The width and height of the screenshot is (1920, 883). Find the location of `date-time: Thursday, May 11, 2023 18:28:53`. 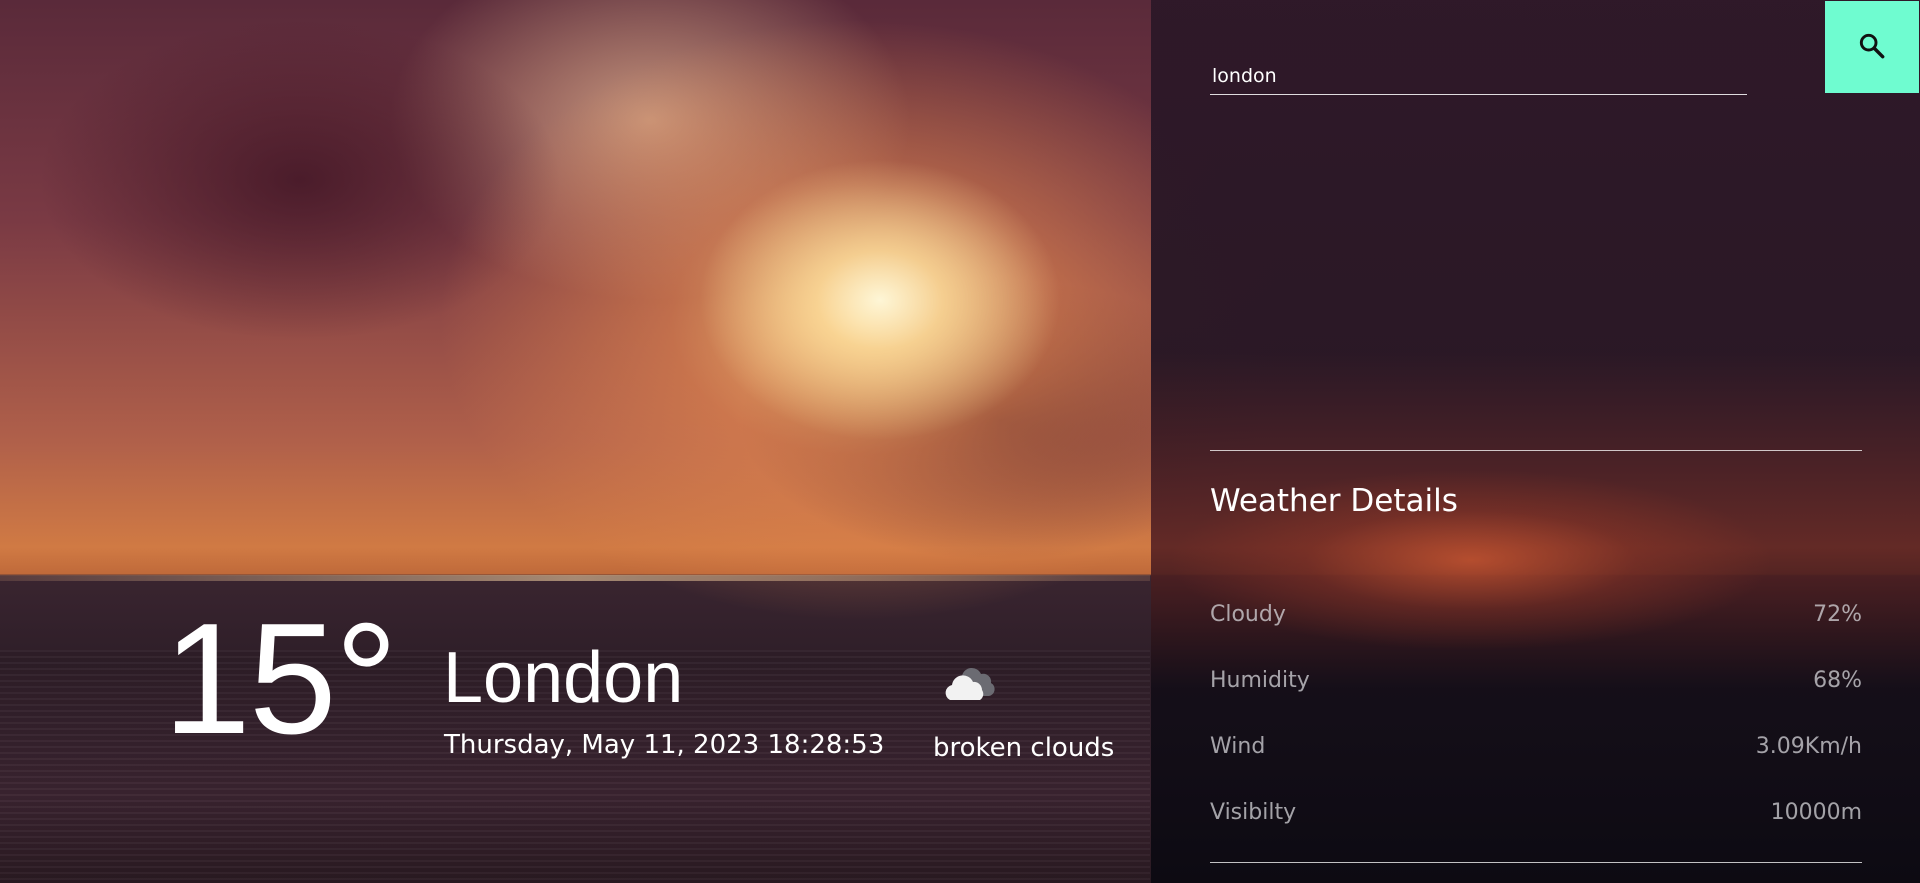

date-time: Thursday, May 11, 2023 18:28:53 is located at coordinates (664, 745).